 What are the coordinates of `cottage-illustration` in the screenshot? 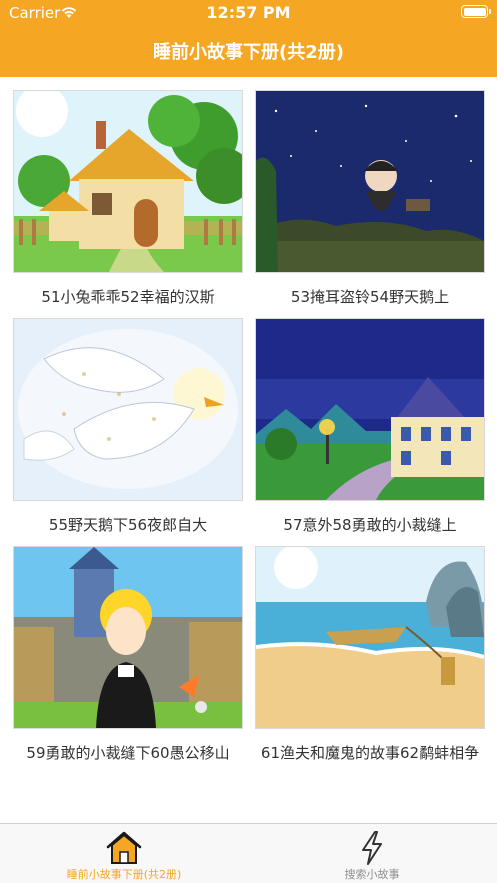 It's located at (128, 181).